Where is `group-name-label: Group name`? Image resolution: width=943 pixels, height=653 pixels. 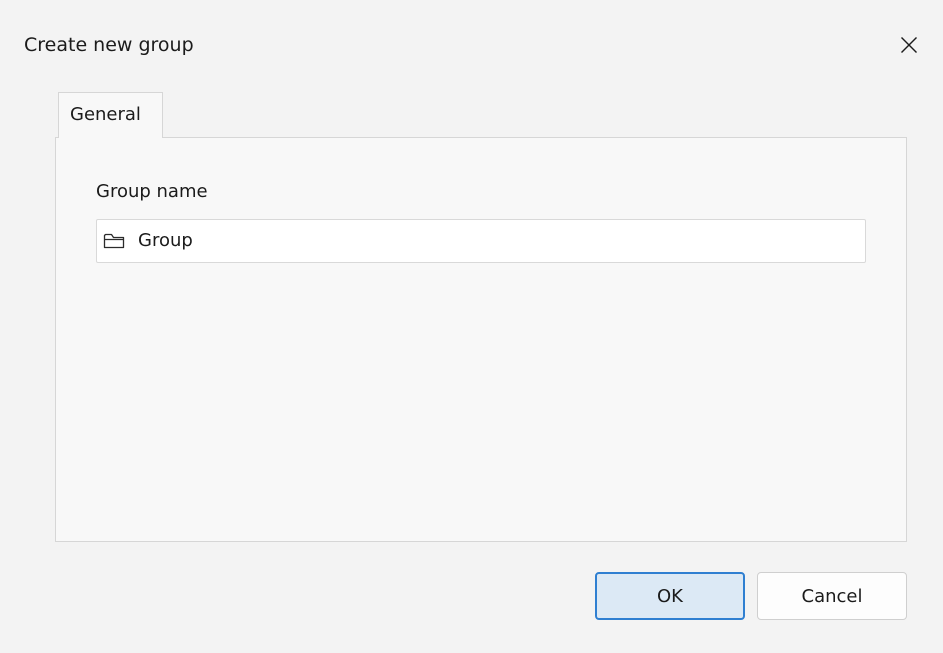
group-name-label: Group name is located at coordinates (152, 191).